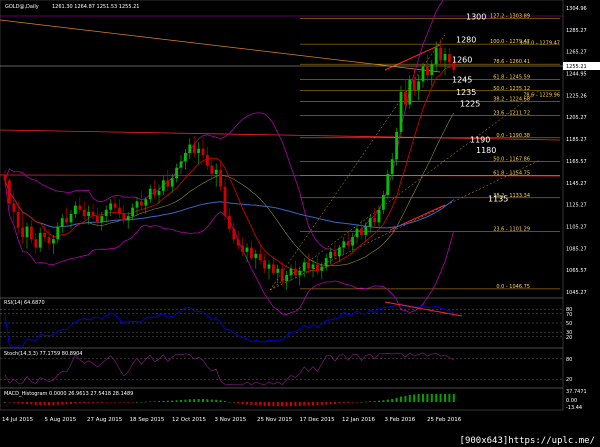  Describe the element at coordinates (486, 150) in the screenshot. I see `level-label: 1180` at that location.